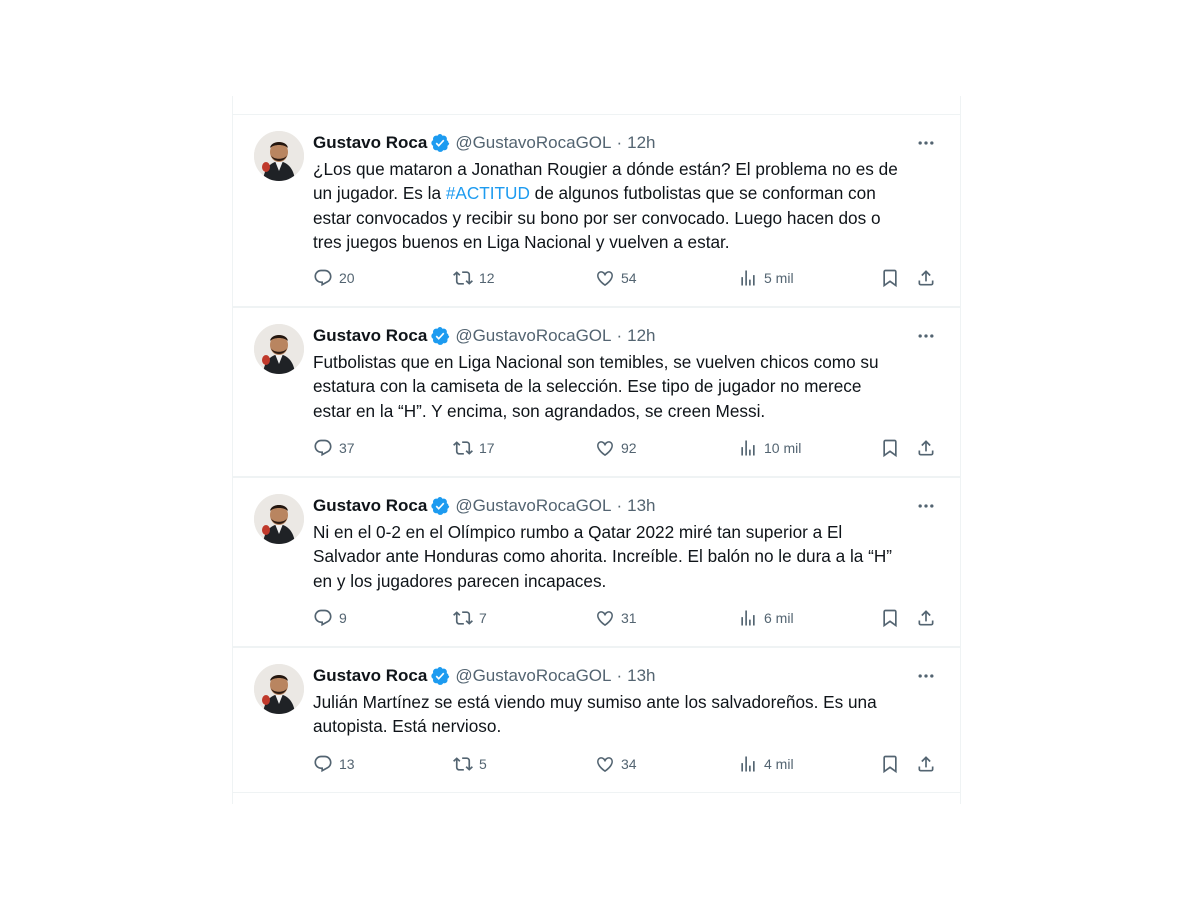 This screenshot has height=900, width=1200. What do you see at coordinates (779, 764) in the screenshot?
I see `views-count: 4 mil` at bounding box center [779, 764].